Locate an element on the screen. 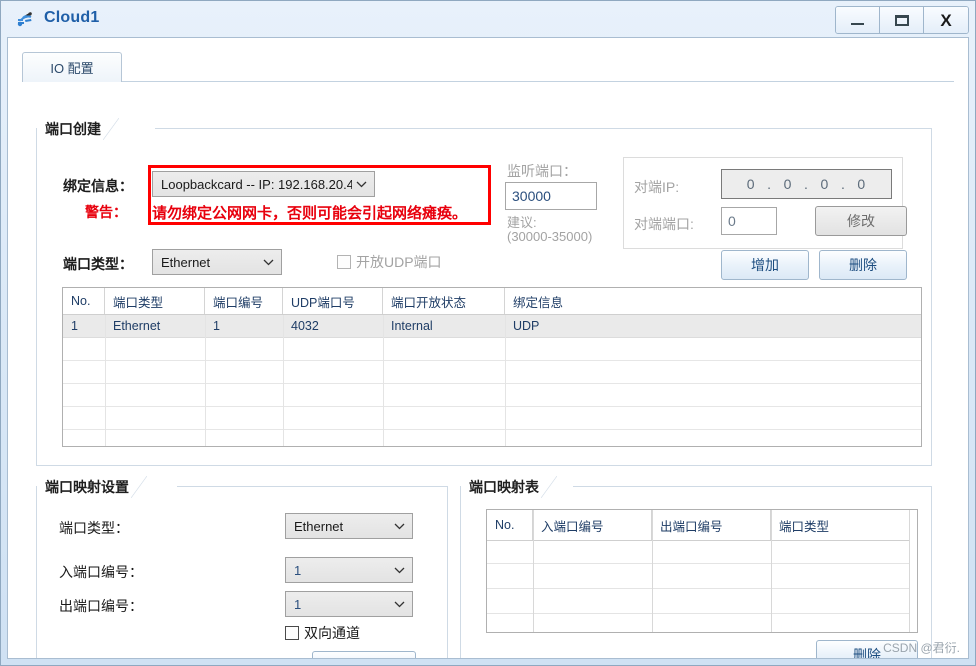 This screenshot has height=666, width=976. peer-ip-octet-2: 0 is located at coordinates (788, 184).